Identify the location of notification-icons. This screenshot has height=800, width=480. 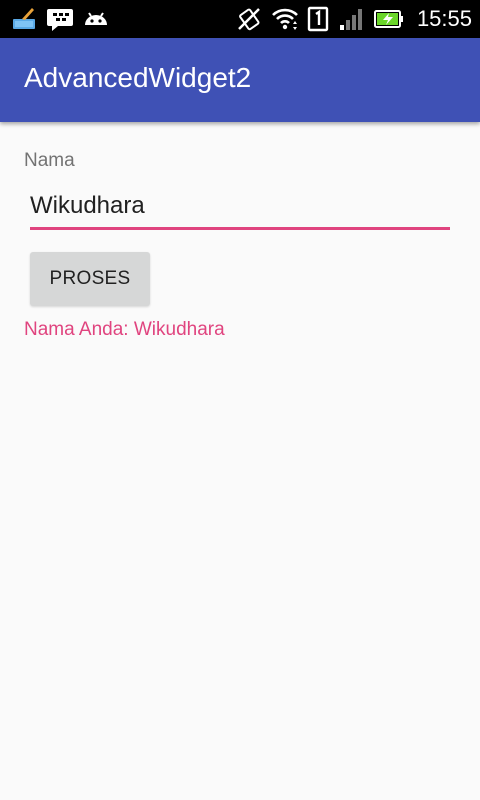
(60, 19).